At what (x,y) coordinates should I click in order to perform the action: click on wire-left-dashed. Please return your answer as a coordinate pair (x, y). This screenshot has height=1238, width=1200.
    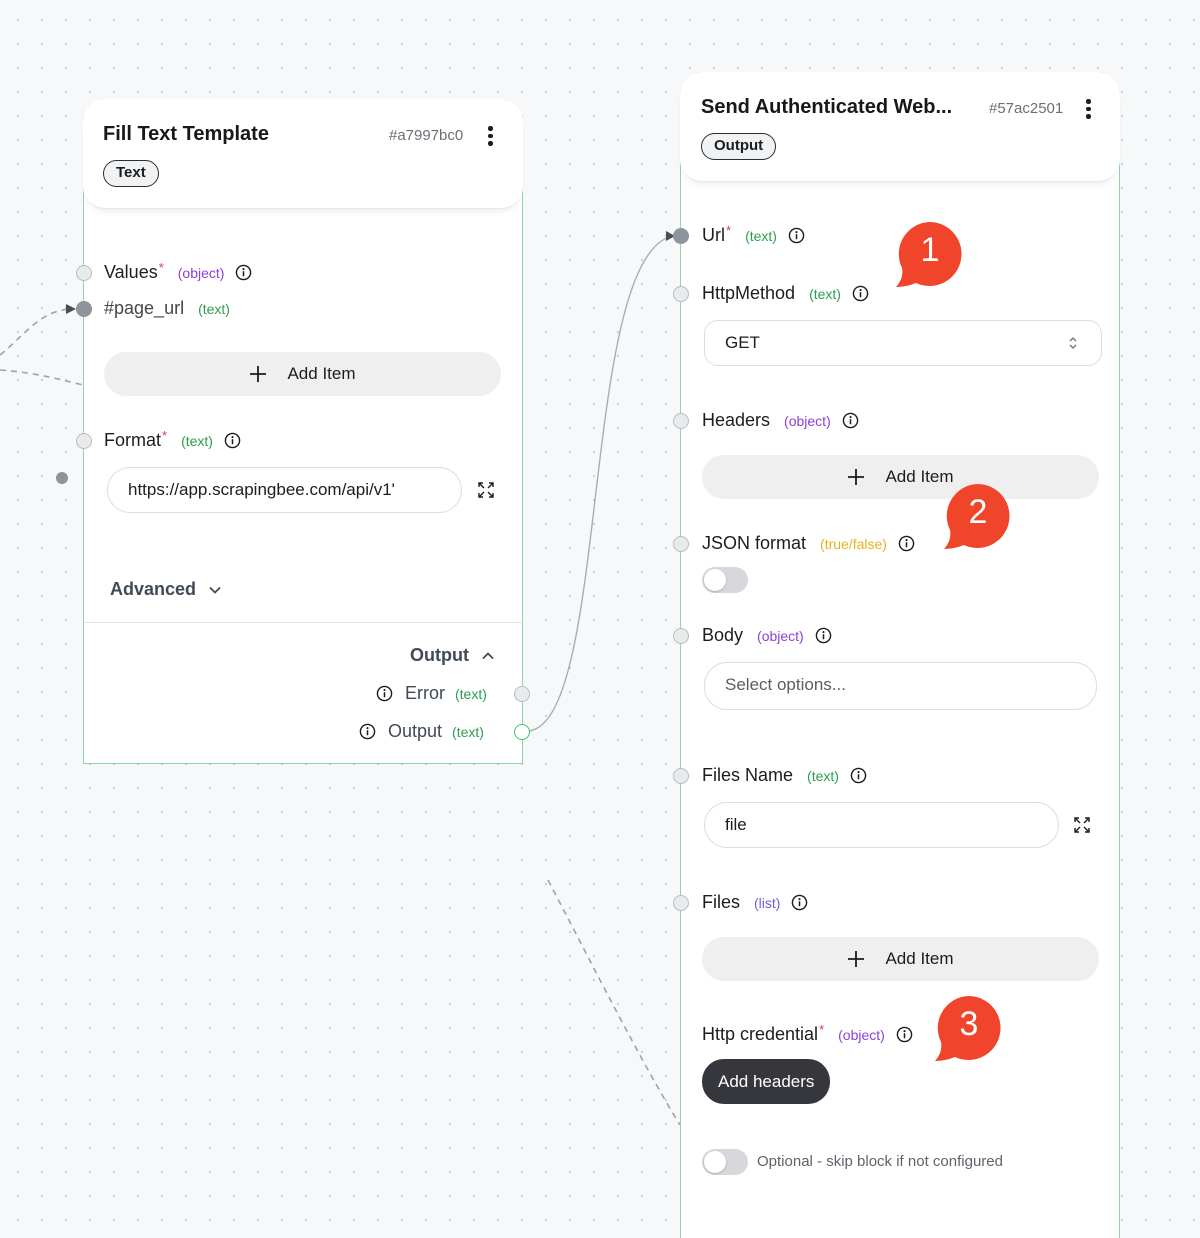
    Looking at the image, I should click on (42, 377).